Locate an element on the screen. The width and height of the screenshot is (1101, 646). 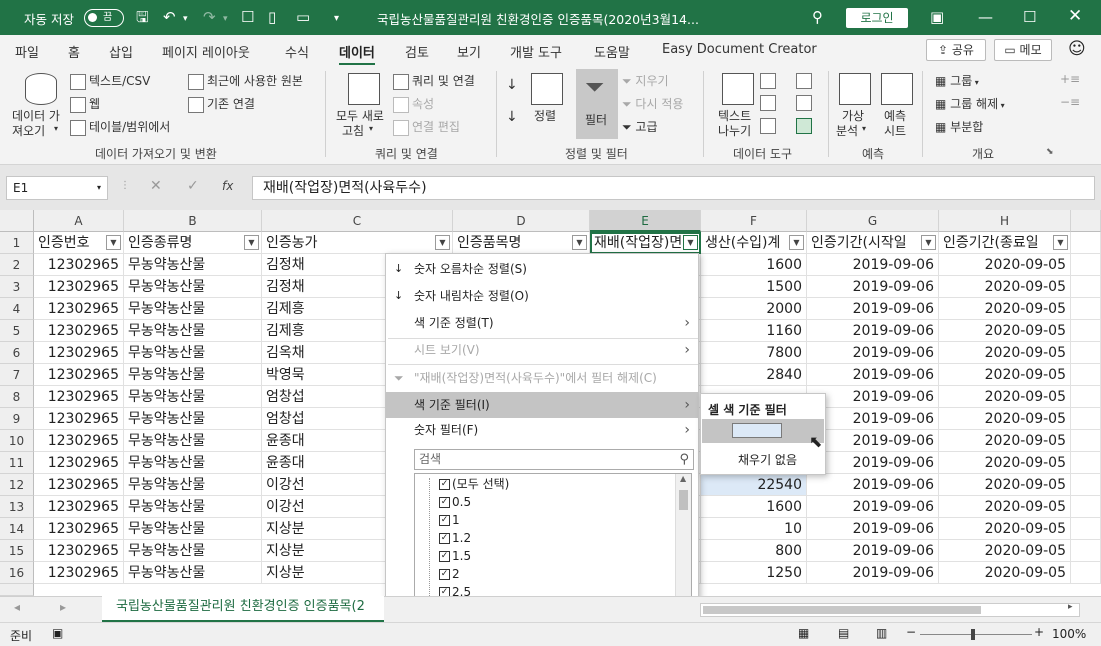
row-header: 12 is located at coordinates (17, 485).